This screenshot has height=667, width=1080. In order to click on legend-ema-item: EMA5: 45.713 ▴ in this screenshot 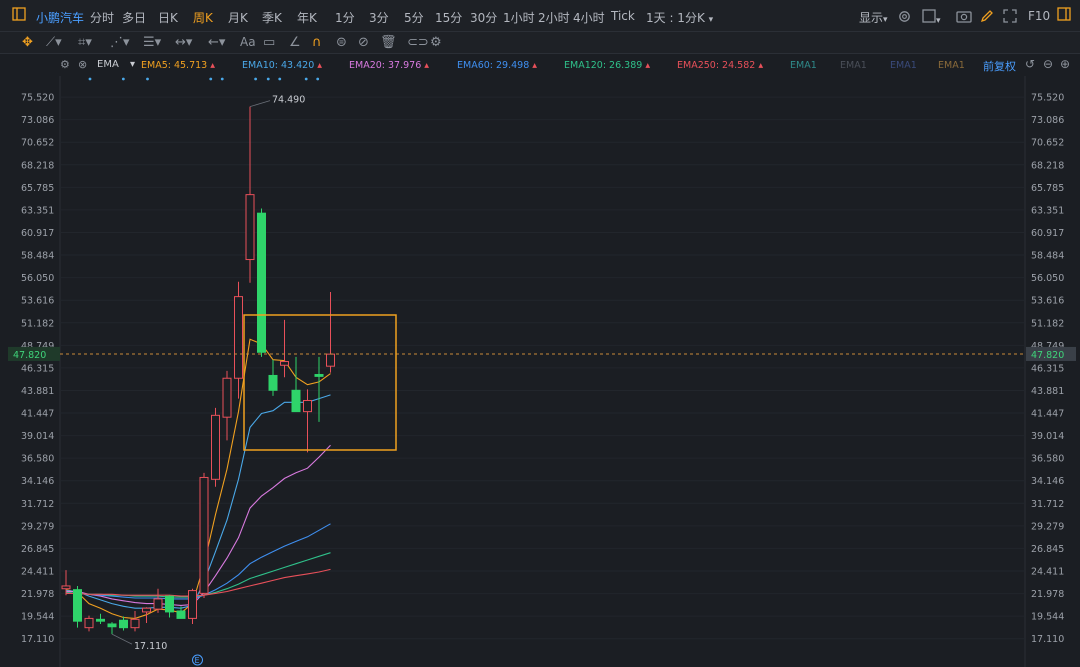, I will do `click(178, 65)`.